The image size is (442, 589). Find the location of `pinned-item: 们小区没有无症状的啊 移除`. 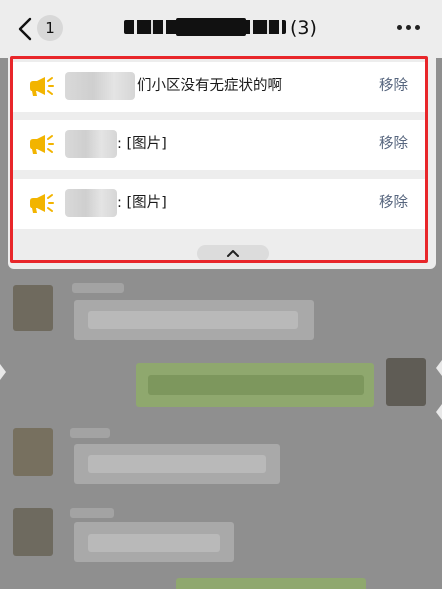

pinned-item: 们小区没有无症状的啊 移除 is located at coordinates (220, 87).